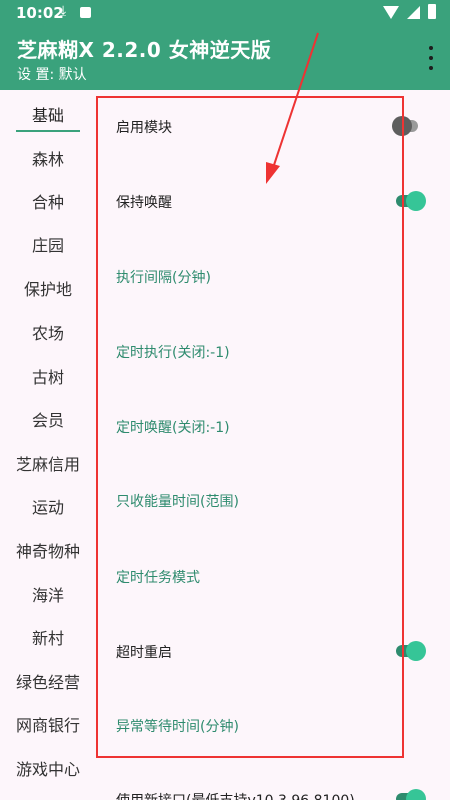 This screenshot has height=800, width=450. What do you see at coordinates (405, 126) in the screenshot?
I see `toggle-enable-module` at bounding box center [405, 126].